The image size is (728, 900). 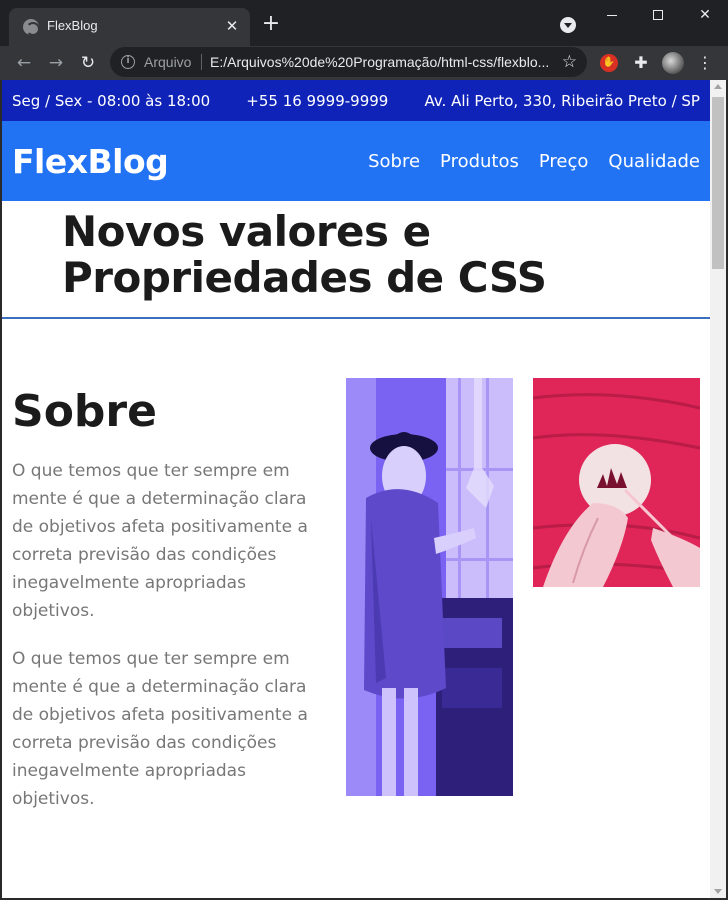 I want to click on minimize-button, so click(x=612, y=16).